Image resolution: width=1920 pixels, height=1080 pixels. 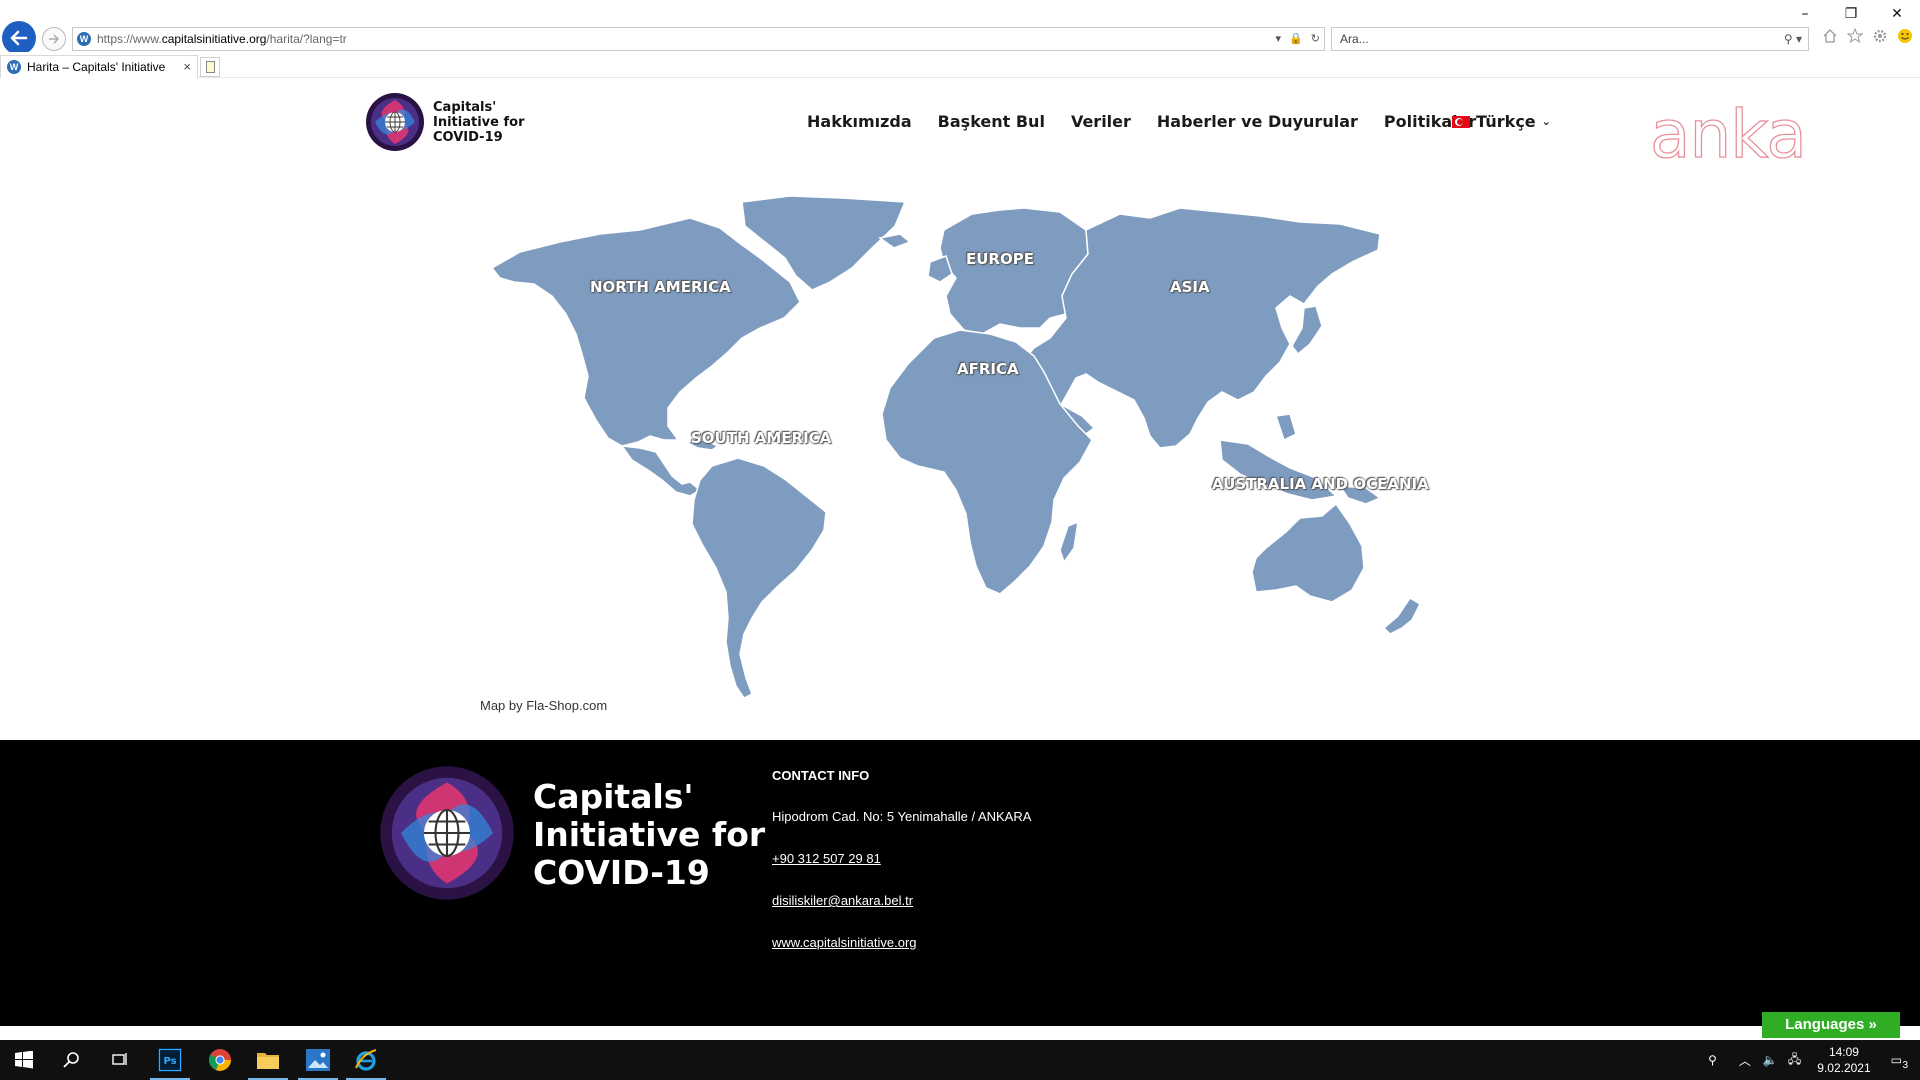 What do you see at coordinates (1506, 121) in the screenshot?
I see `language-label: Türkçe` at bounding box center [1506, 121].